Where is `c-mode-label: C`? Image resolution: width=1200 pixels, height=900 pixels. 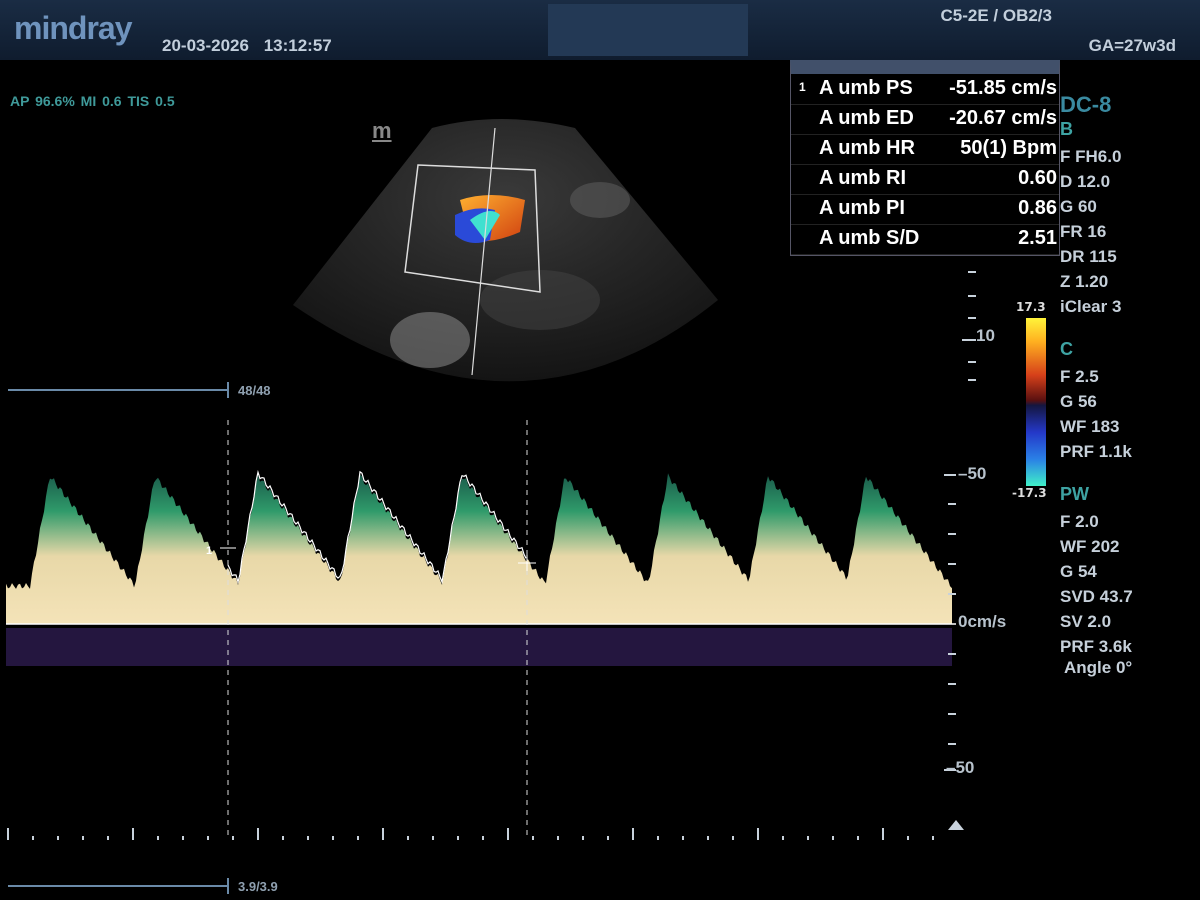 c-mode-label: C is located at coordinates (1066, 349).